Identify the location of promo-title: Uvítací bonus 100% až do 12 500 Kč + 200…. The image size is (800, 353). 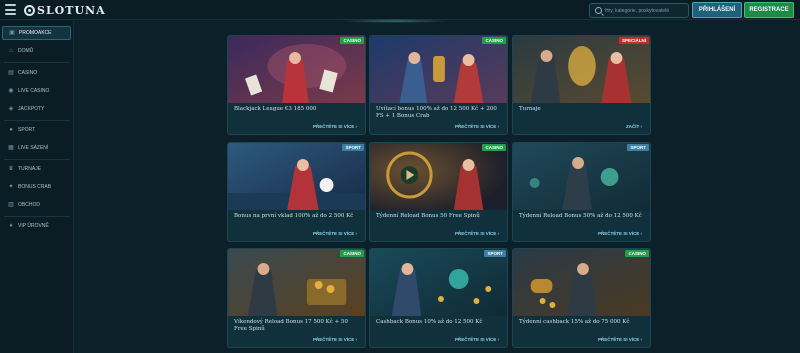
(436, 112).